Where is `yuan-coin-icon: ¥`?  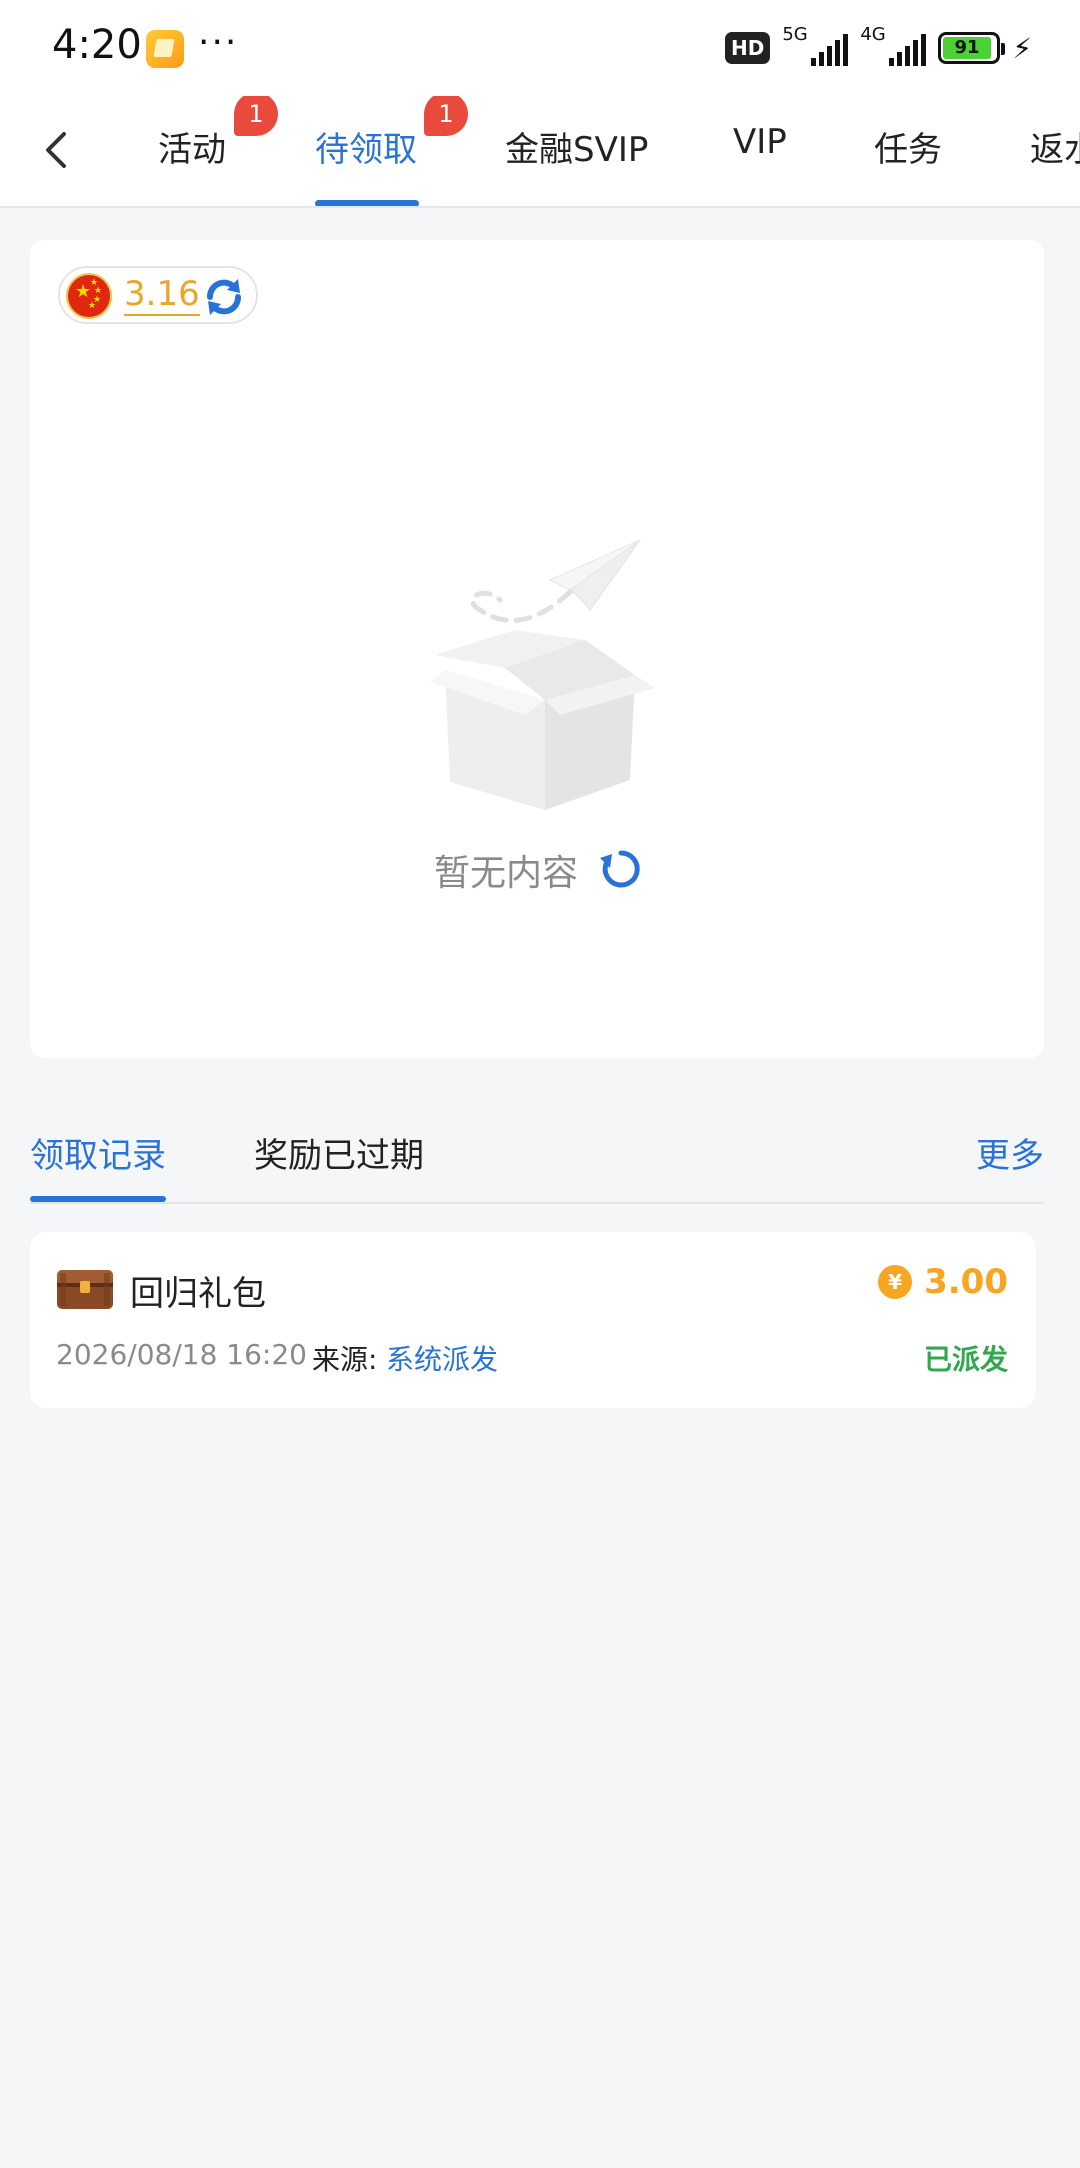
yuan-coin-icon: ¥ is located at coordinates (895, 1282).